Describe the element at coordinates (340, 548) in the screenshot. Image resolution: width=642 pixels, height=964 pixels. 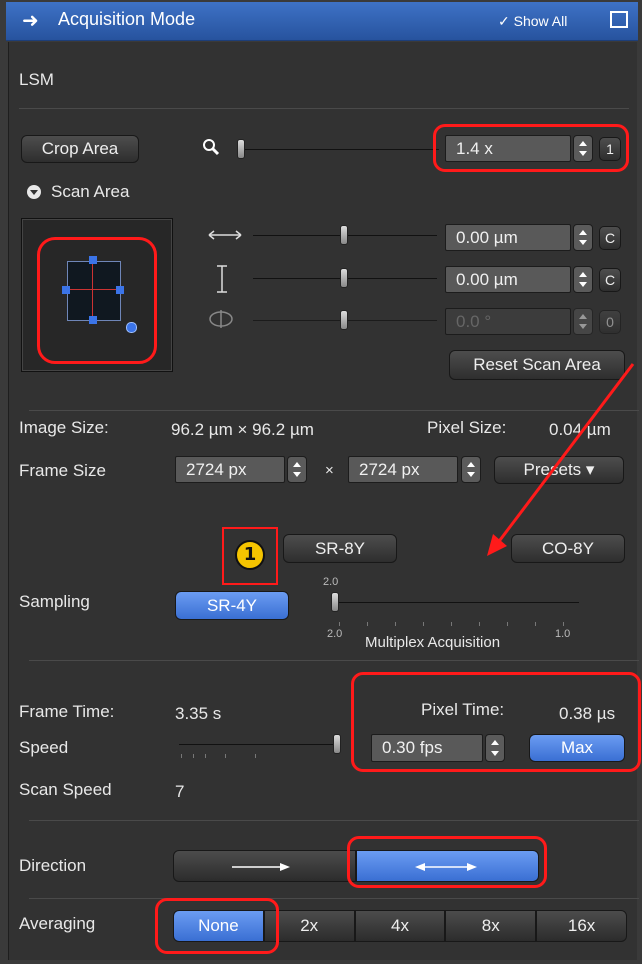
I see `sr-8y-button: SR-8Y` at that location.